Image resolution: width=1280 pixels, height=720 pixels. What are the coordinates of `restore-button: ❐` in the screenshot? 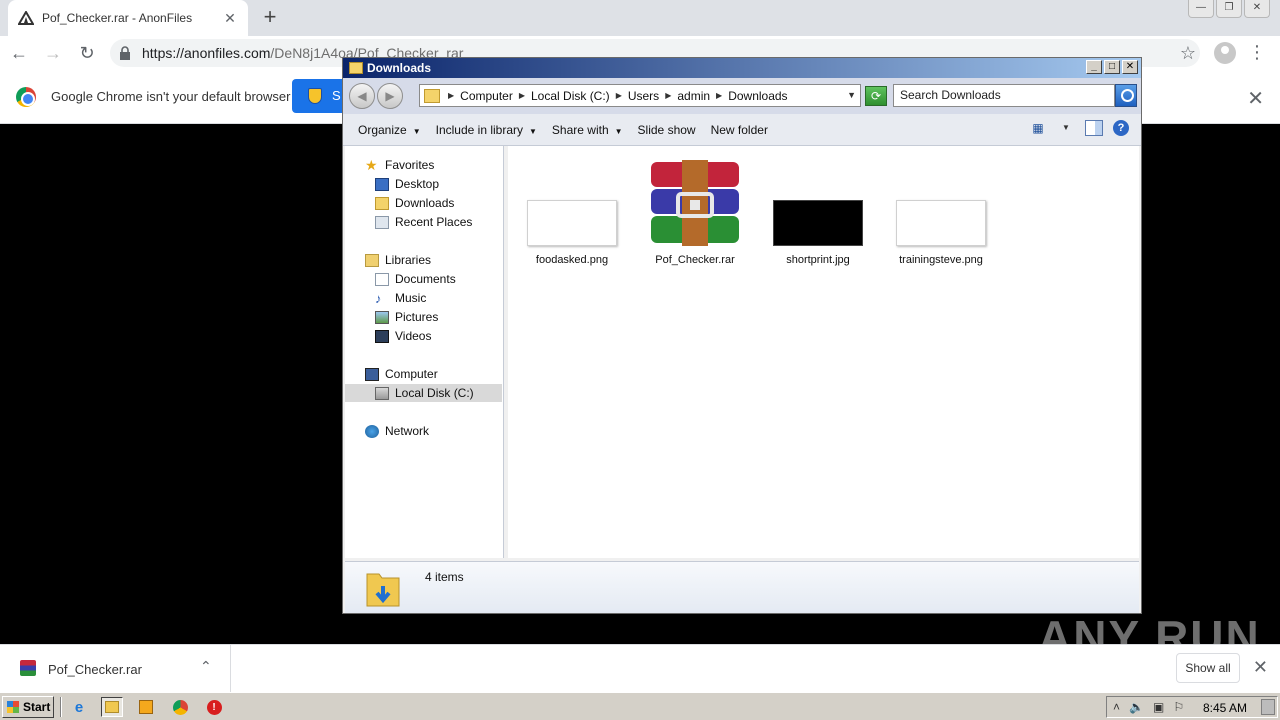 It's located at (1229, 9).